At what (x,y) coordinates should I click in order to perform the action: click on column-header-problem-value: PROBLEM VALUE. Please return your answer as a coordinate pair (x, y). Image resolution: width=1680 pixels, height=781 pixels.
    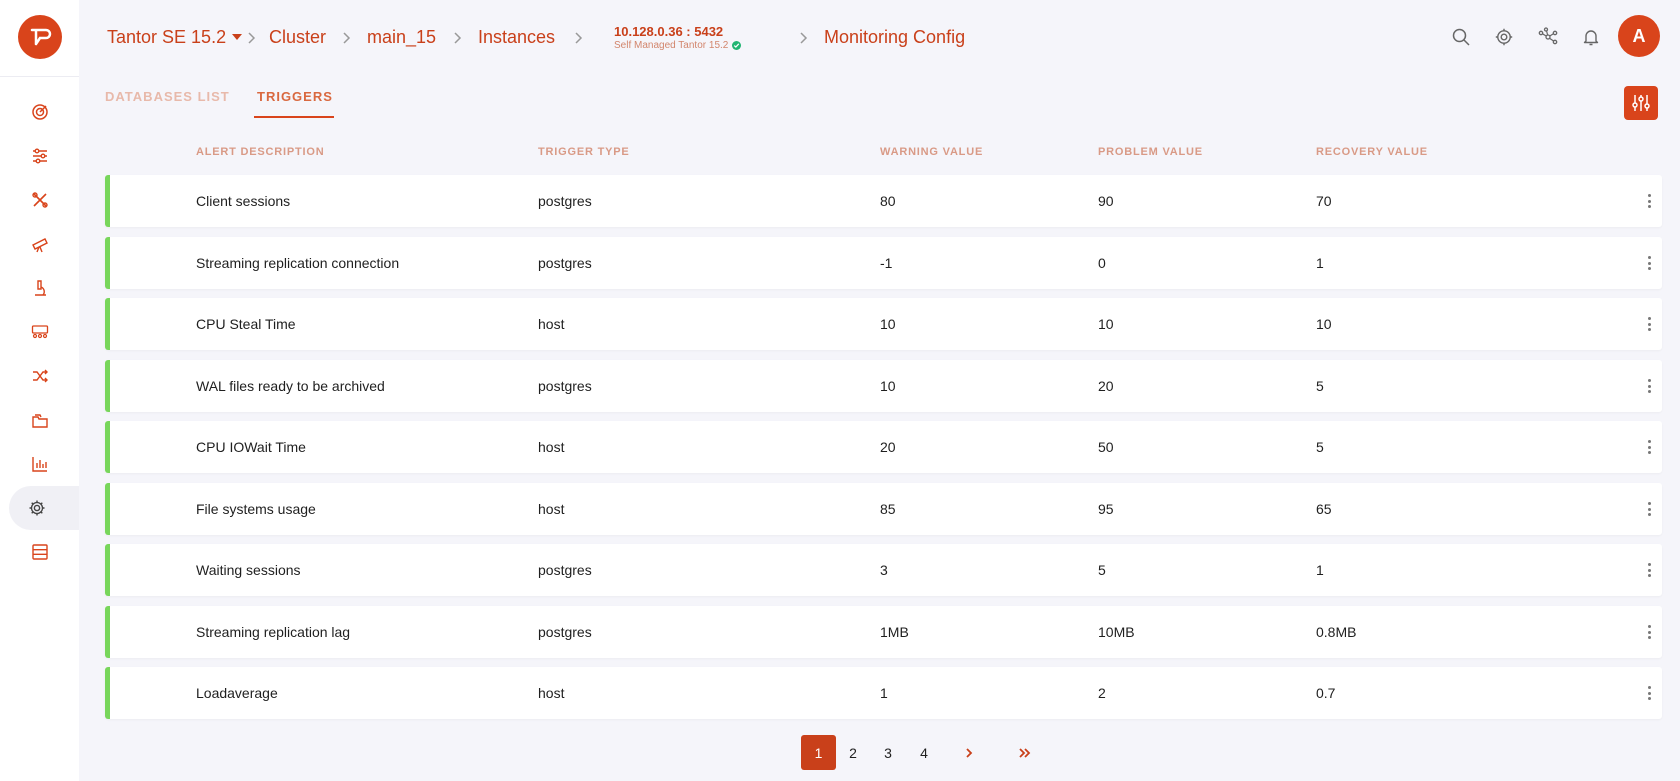
    Looking at the image, I should click on (1150, 152).